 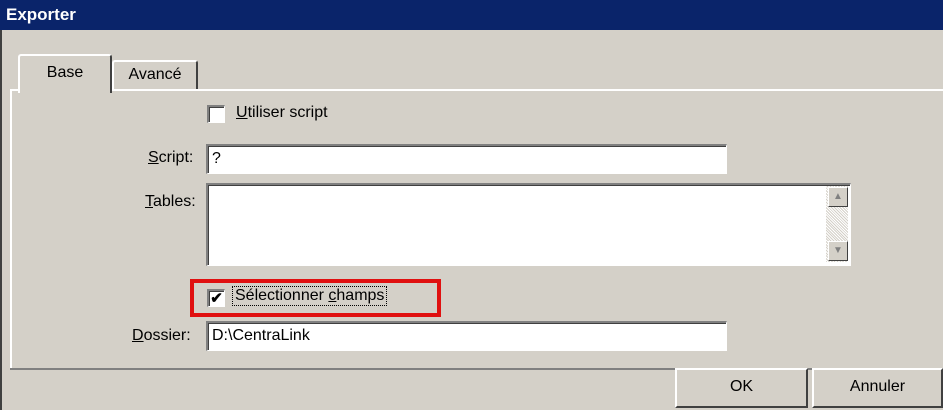 What do you see at coordinates (287, 112) in the screenshot?
I see `use-script-label-rest: tiliser script` at bounding box center [287, 112].